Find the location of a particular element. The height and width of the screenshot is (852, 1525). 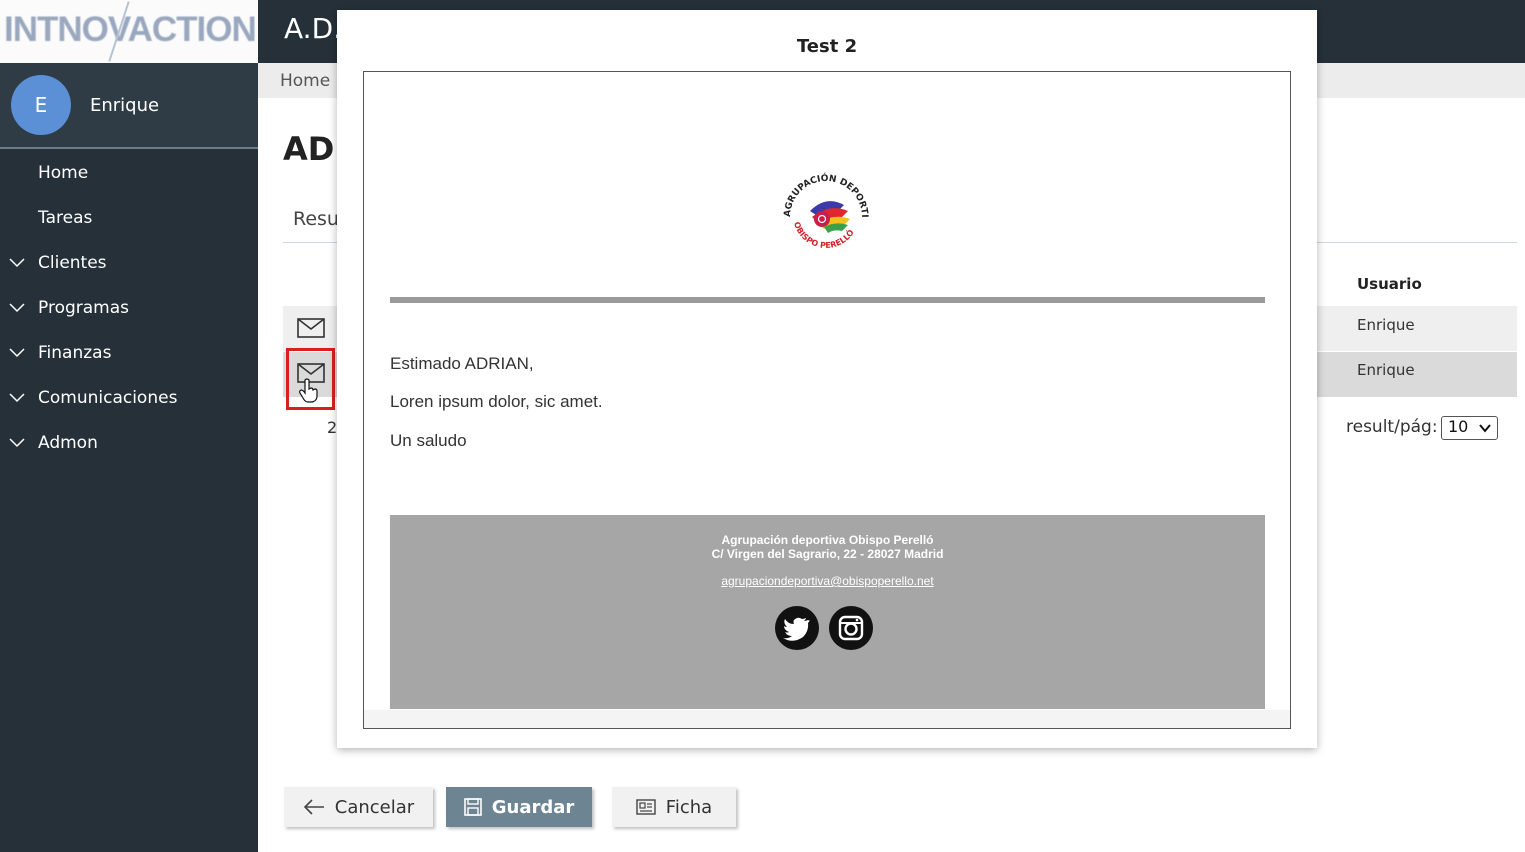

results-per-page-label: result/pág: is located at coordinates (1392, 427).